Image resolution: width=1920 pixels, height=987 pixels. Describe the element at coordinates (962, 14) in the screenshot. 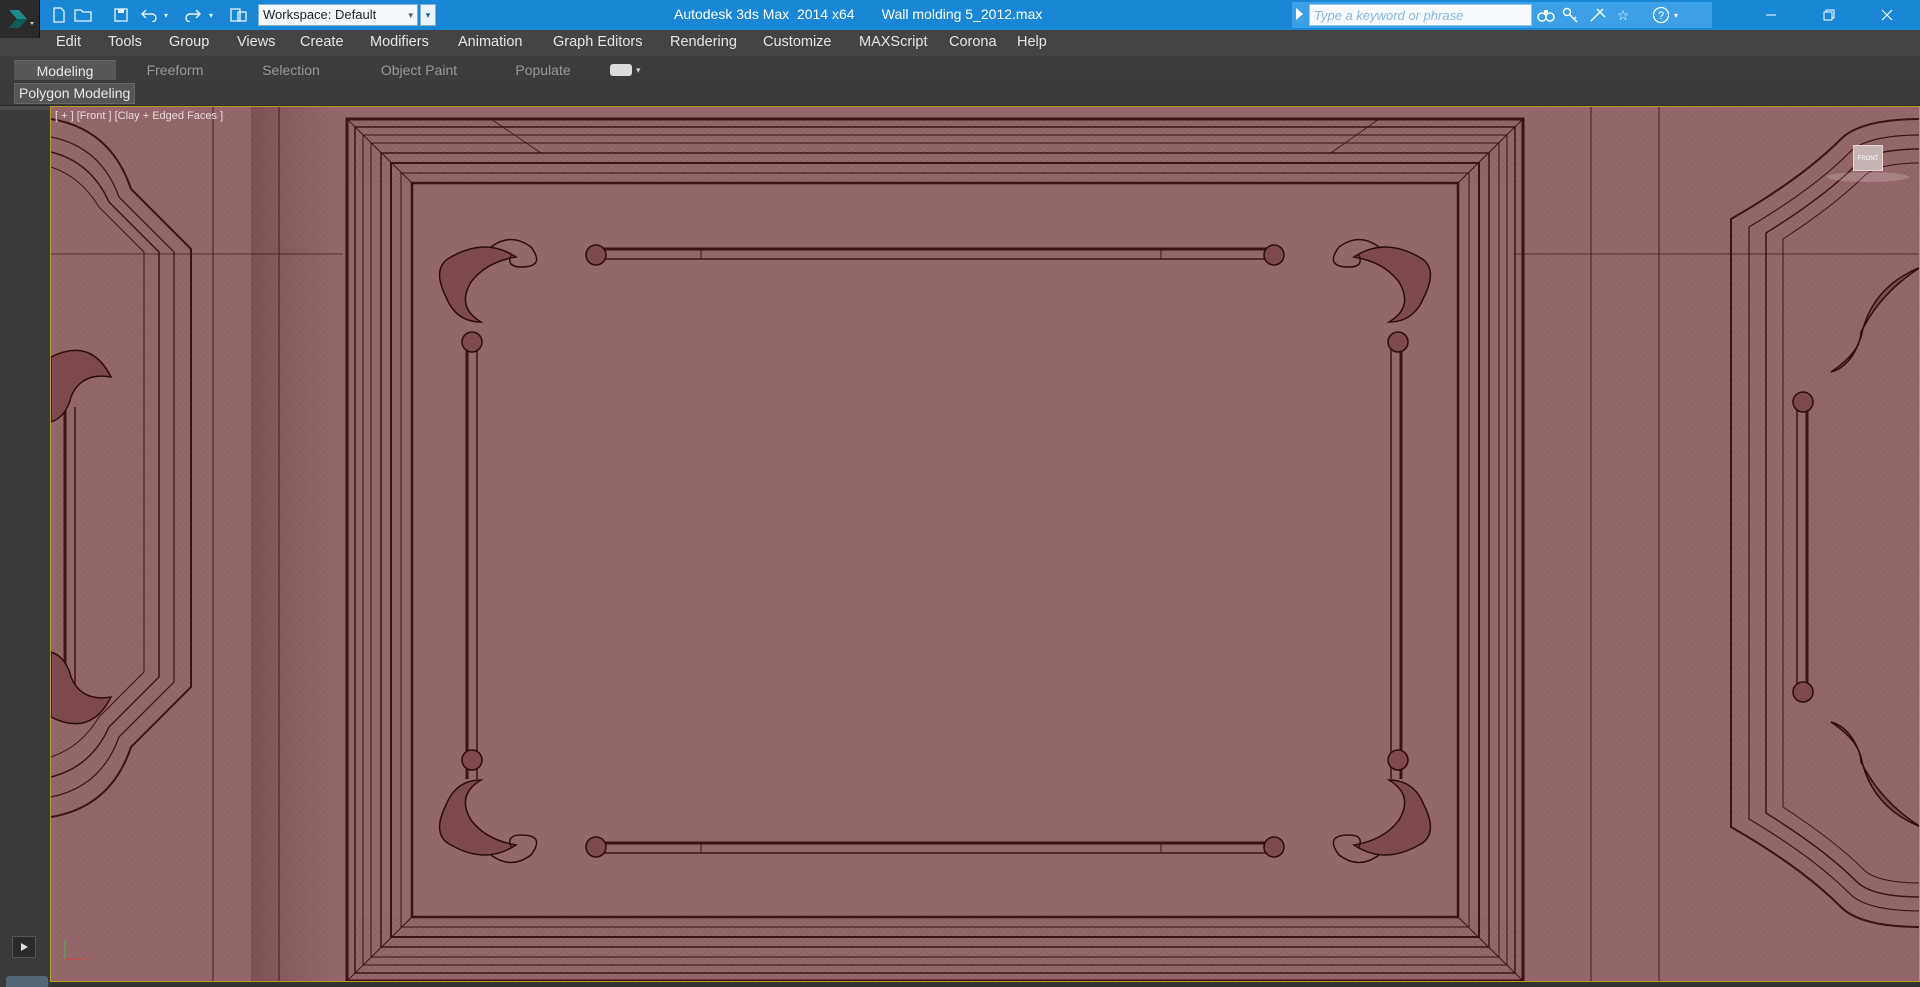

I see `file-name: Wall molding 5_2012.max` at that location.